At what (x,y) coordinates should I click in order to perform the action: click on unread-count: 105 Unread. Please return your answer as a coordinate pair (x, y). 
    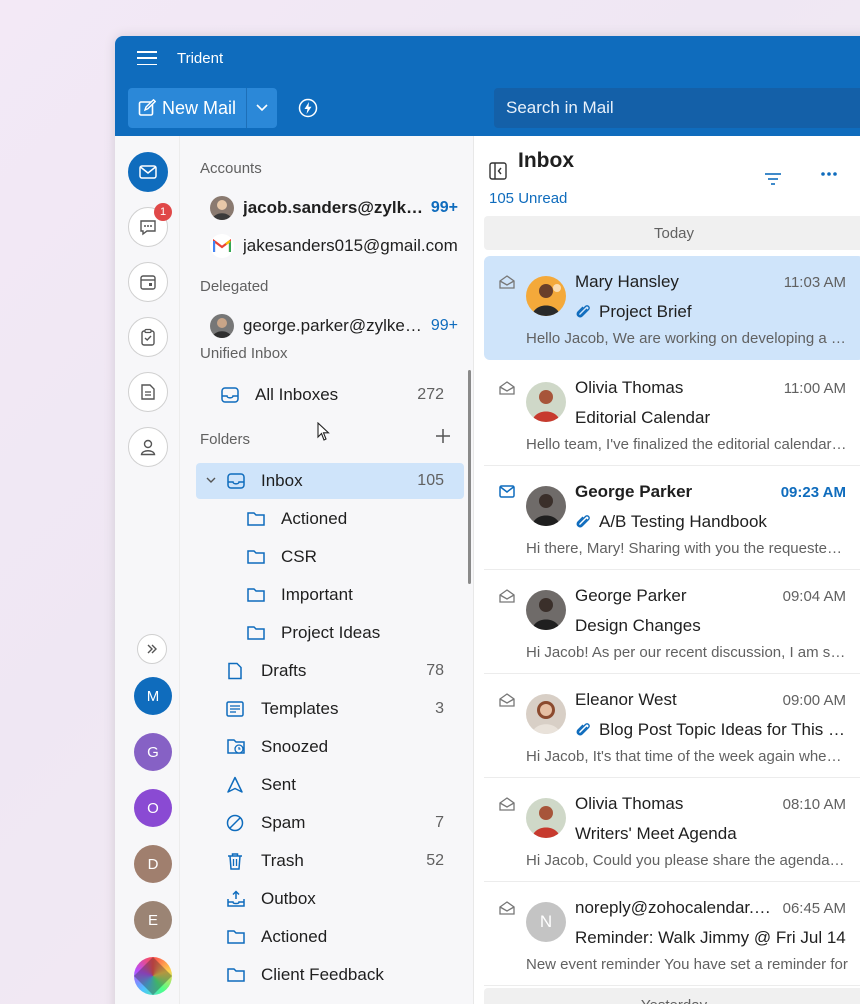
    Looking at the image, I should click on (528, 198).